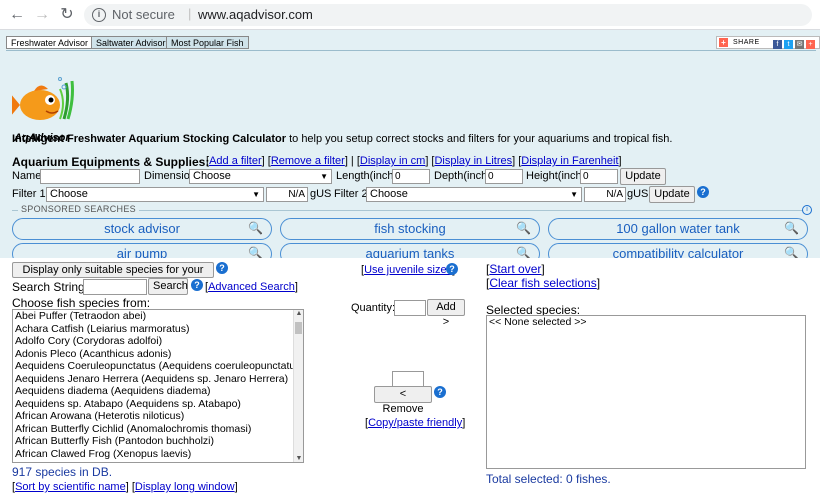 The image size is (820, 497). I want to click on address-bar: i Not secure | www.aqadvisor.com, so click(448, 15).